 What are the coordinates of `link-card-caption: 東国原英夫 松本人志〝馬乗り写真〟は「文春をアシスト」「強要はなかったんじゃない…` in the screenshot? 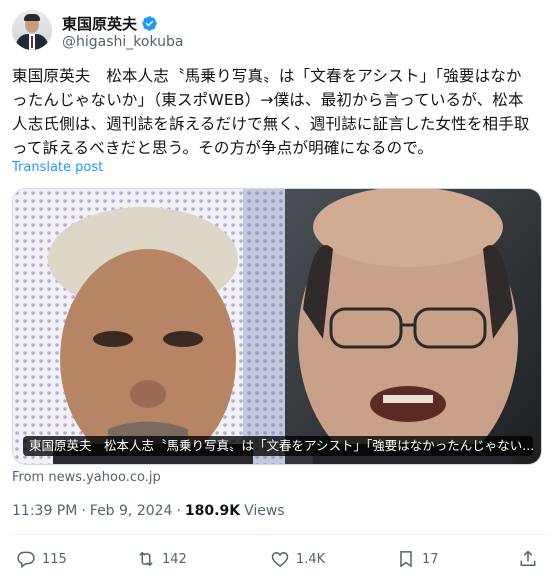 It's located at (278, 446).